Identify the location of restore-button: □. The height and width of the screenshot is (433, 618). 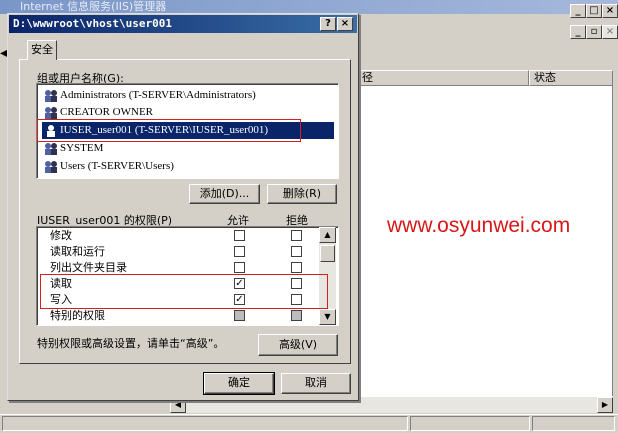
(594, 11).